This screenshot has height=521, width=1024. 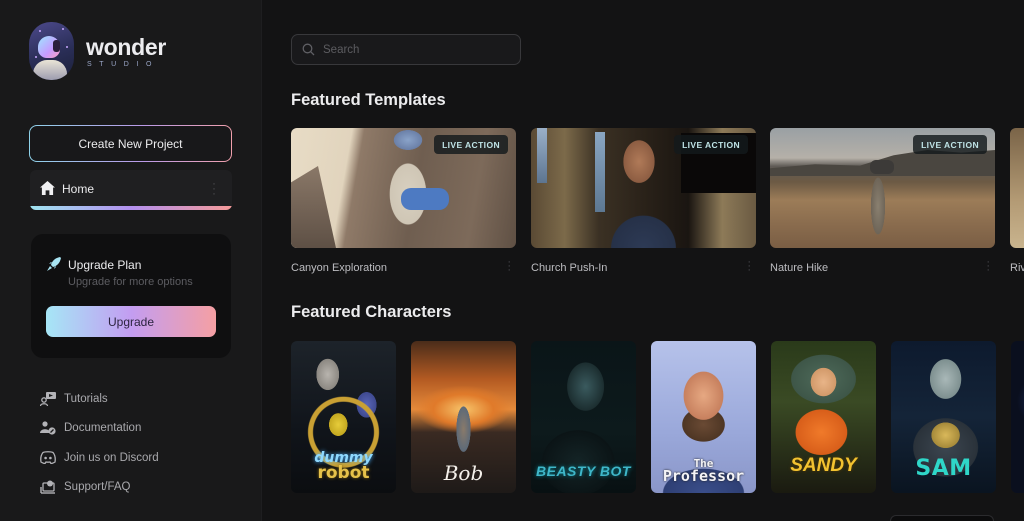 What do you see at coordinates (943, 468) in the screenshot?
I see `character-title: SAM` at bounding box center [943, 468].